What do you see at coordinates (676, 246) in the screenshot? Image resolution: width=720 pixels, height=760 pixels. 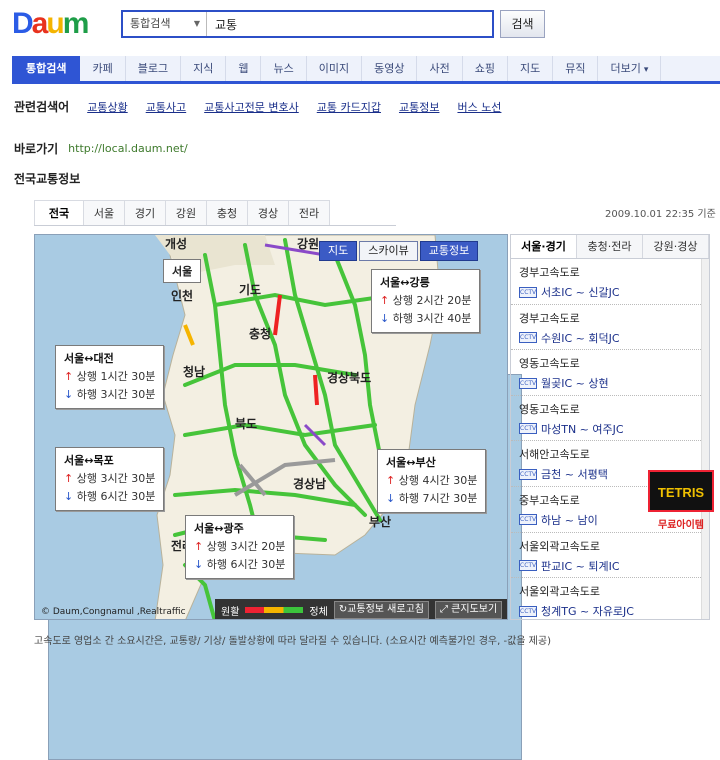 I see `cctv-tab-gangwon-gyeongsang: 강원·경상` at bounding box center [676, 246].